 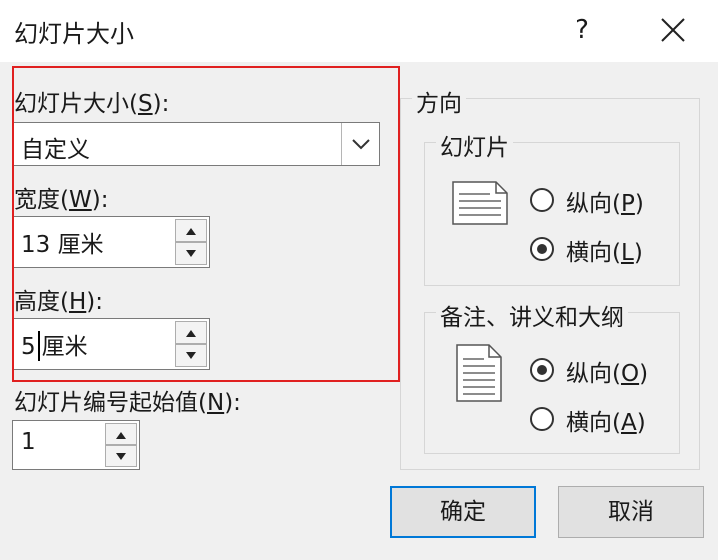 I want to click on spin-up-arrow-icon, so click(x=121, y=435).